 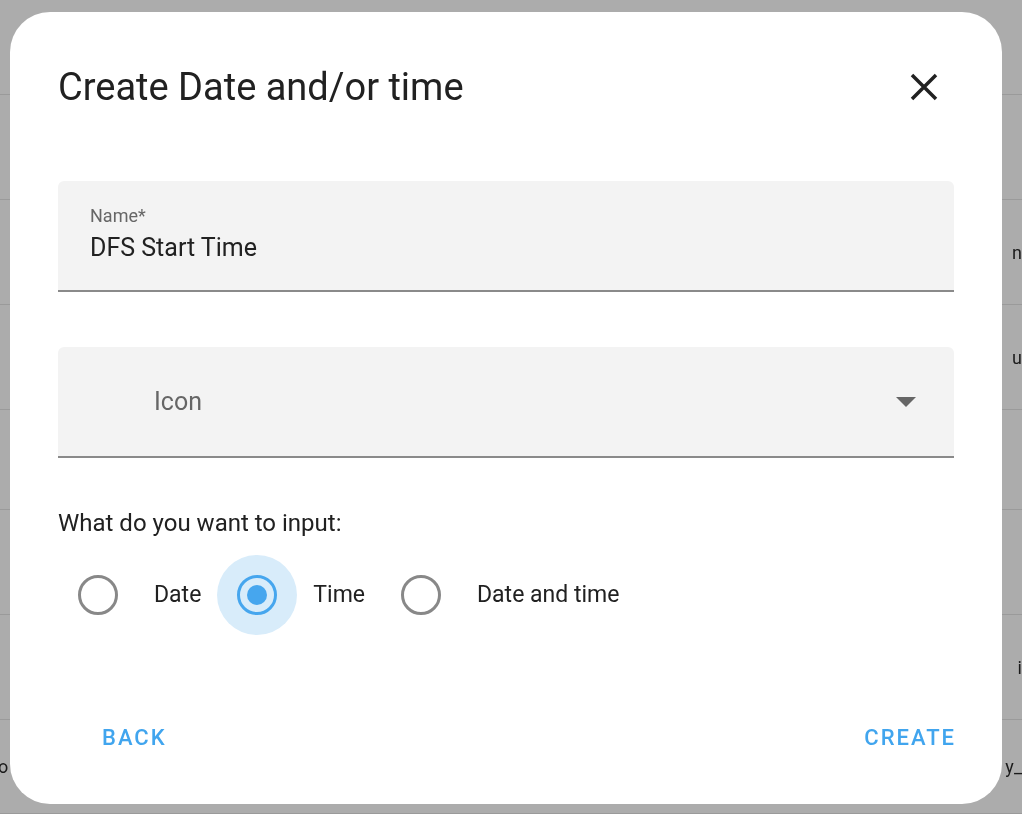 What do you see at coordinates (506, 402) in the screenshot?
I see `icon-select: Icon` at bounding box center [506, 402].